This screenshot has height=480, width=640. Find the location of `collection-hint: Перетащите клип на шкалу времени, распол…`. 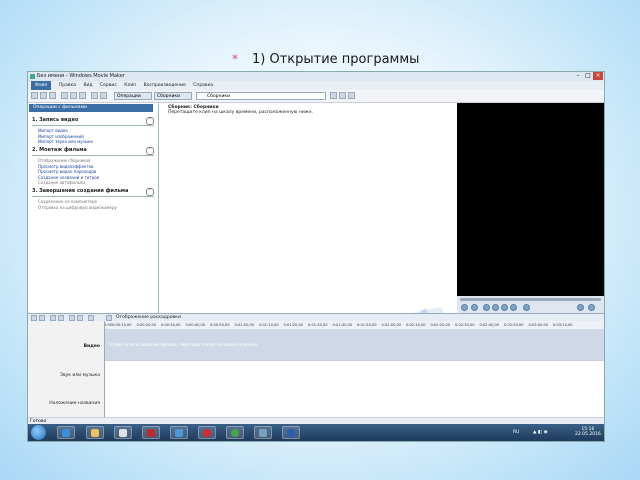

collection-hint: Перетащите клип на шкалу времени, распол… is located at coordinates (241, 112).